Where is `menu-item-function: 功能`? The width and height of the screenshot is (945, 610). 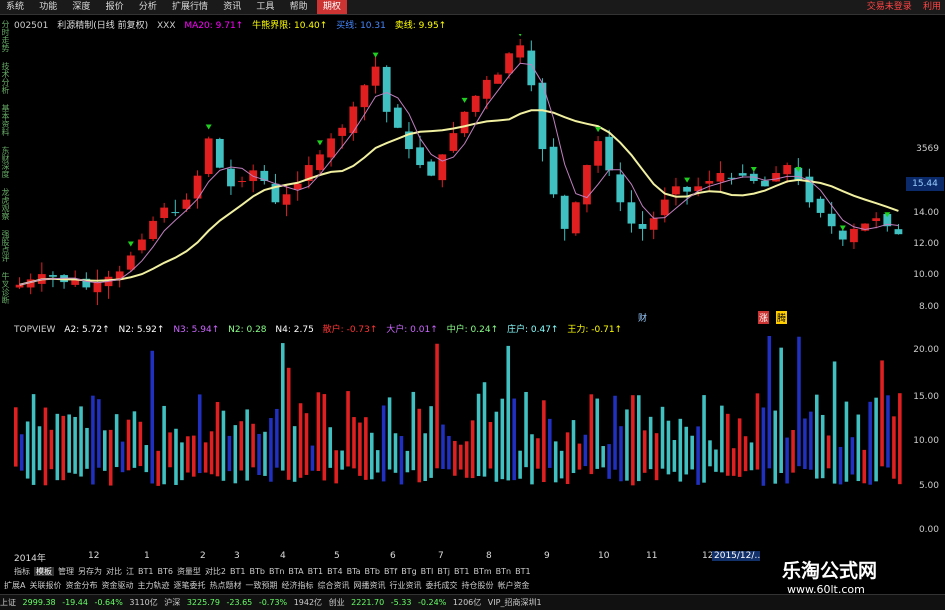
menu-item-function: 功能 is located at coordinates (48, 7).